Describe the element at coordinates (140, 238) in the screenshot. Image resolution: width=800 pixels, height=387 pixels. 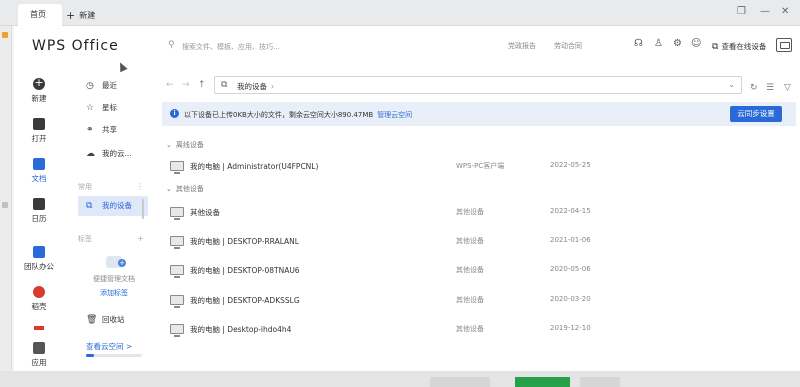
I see `add-tag-icon: +` at that location.